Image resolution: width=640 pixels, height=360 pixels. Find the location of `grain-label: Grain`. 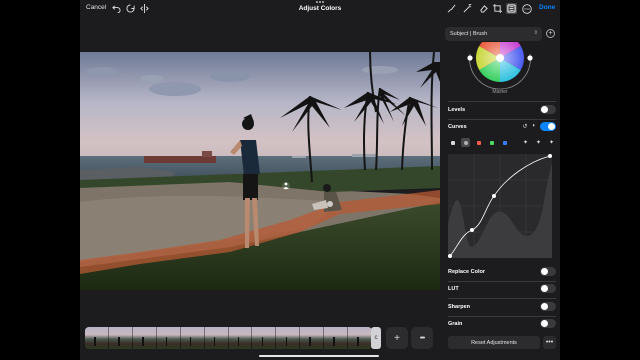

grain-label: Grain is located at coordinates (455, 324).